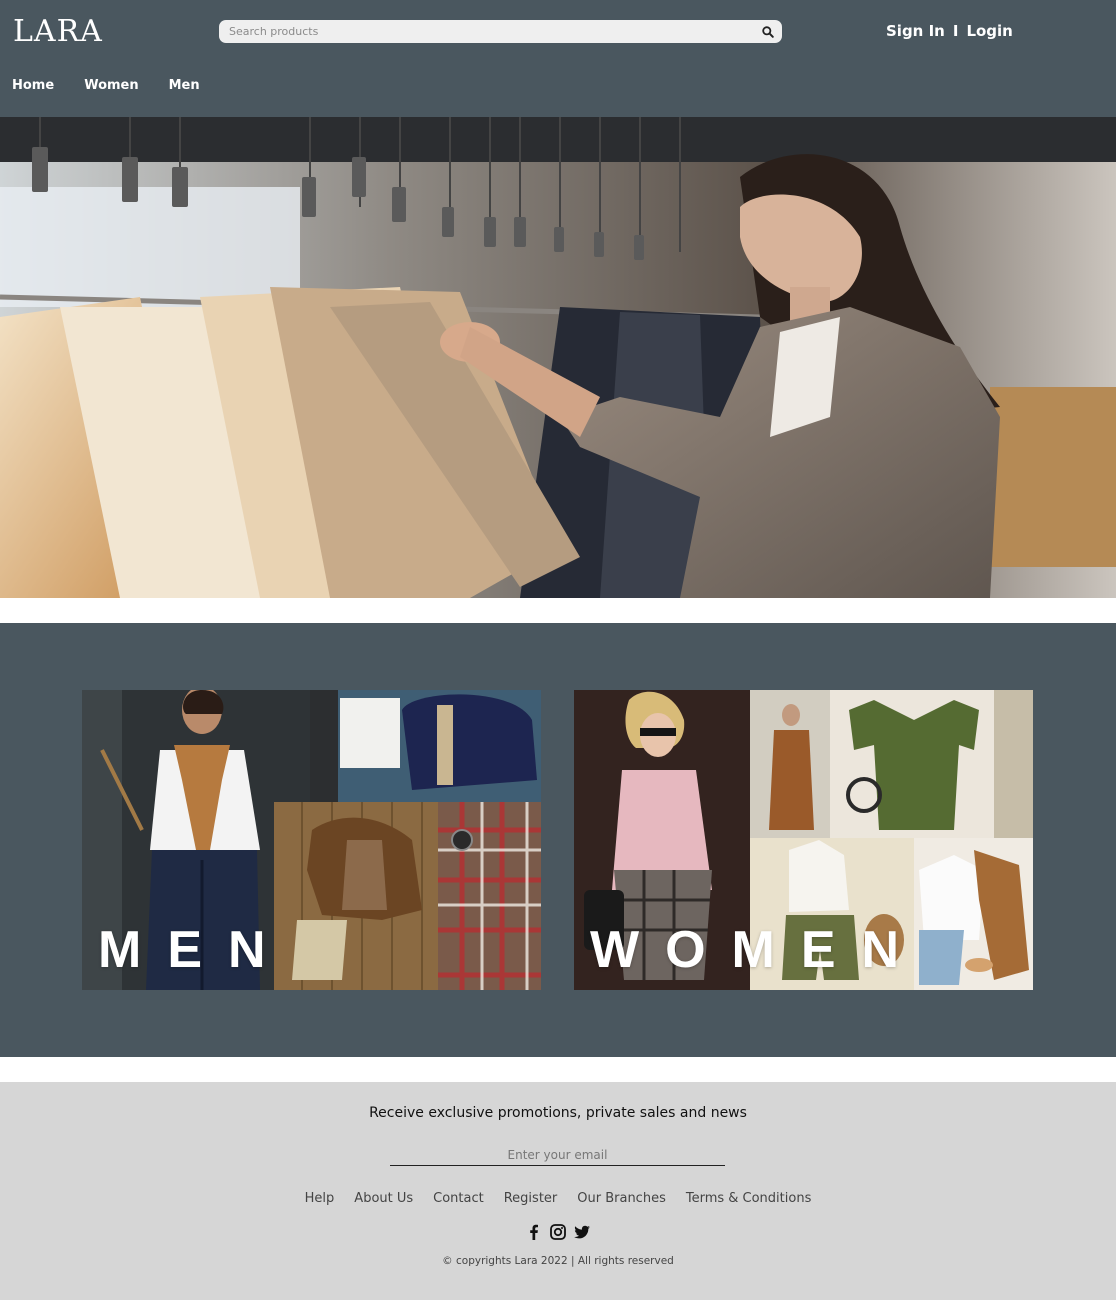  What do you see at coordinates (989, 31) in the screenshot?
I see `login-link: Login` at bounding box center [989, 31].